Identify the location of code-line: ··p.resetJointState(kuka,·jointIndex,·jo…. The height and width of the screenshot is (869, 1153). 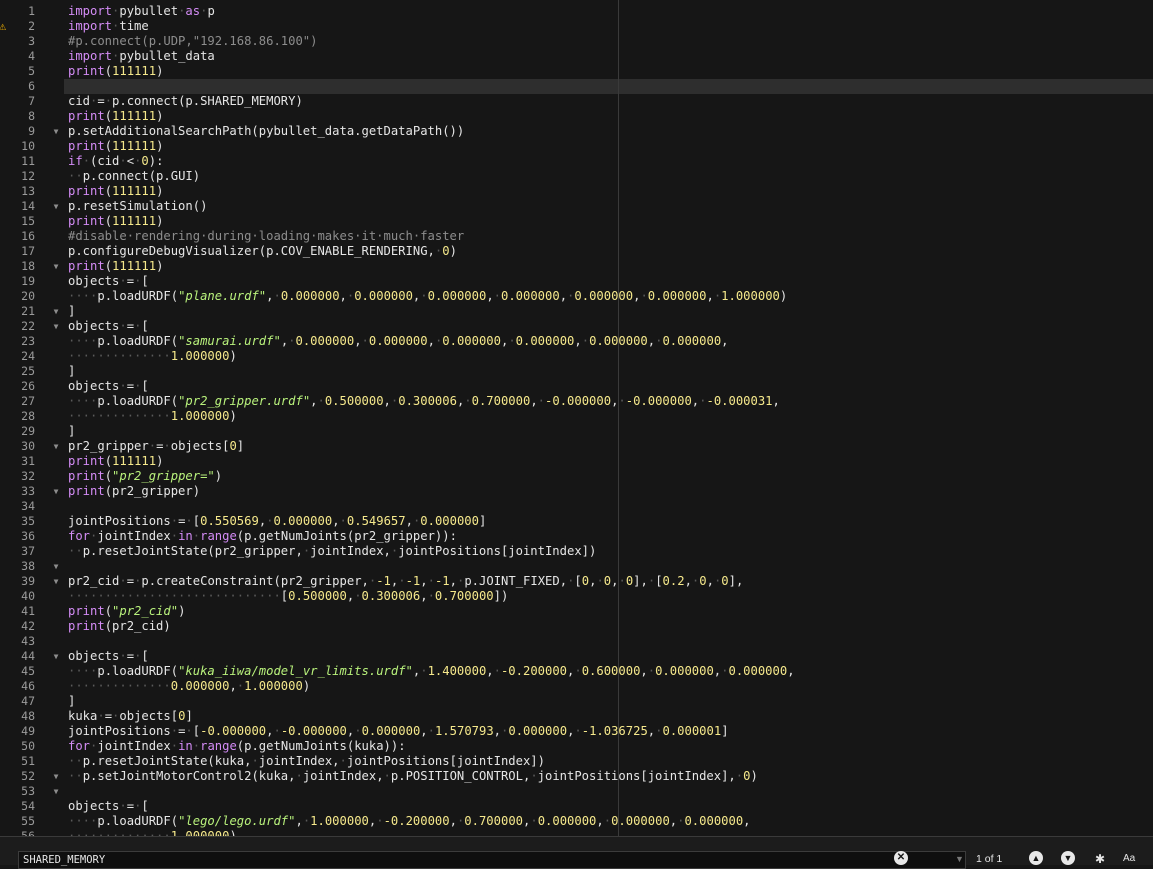
(306, 761).